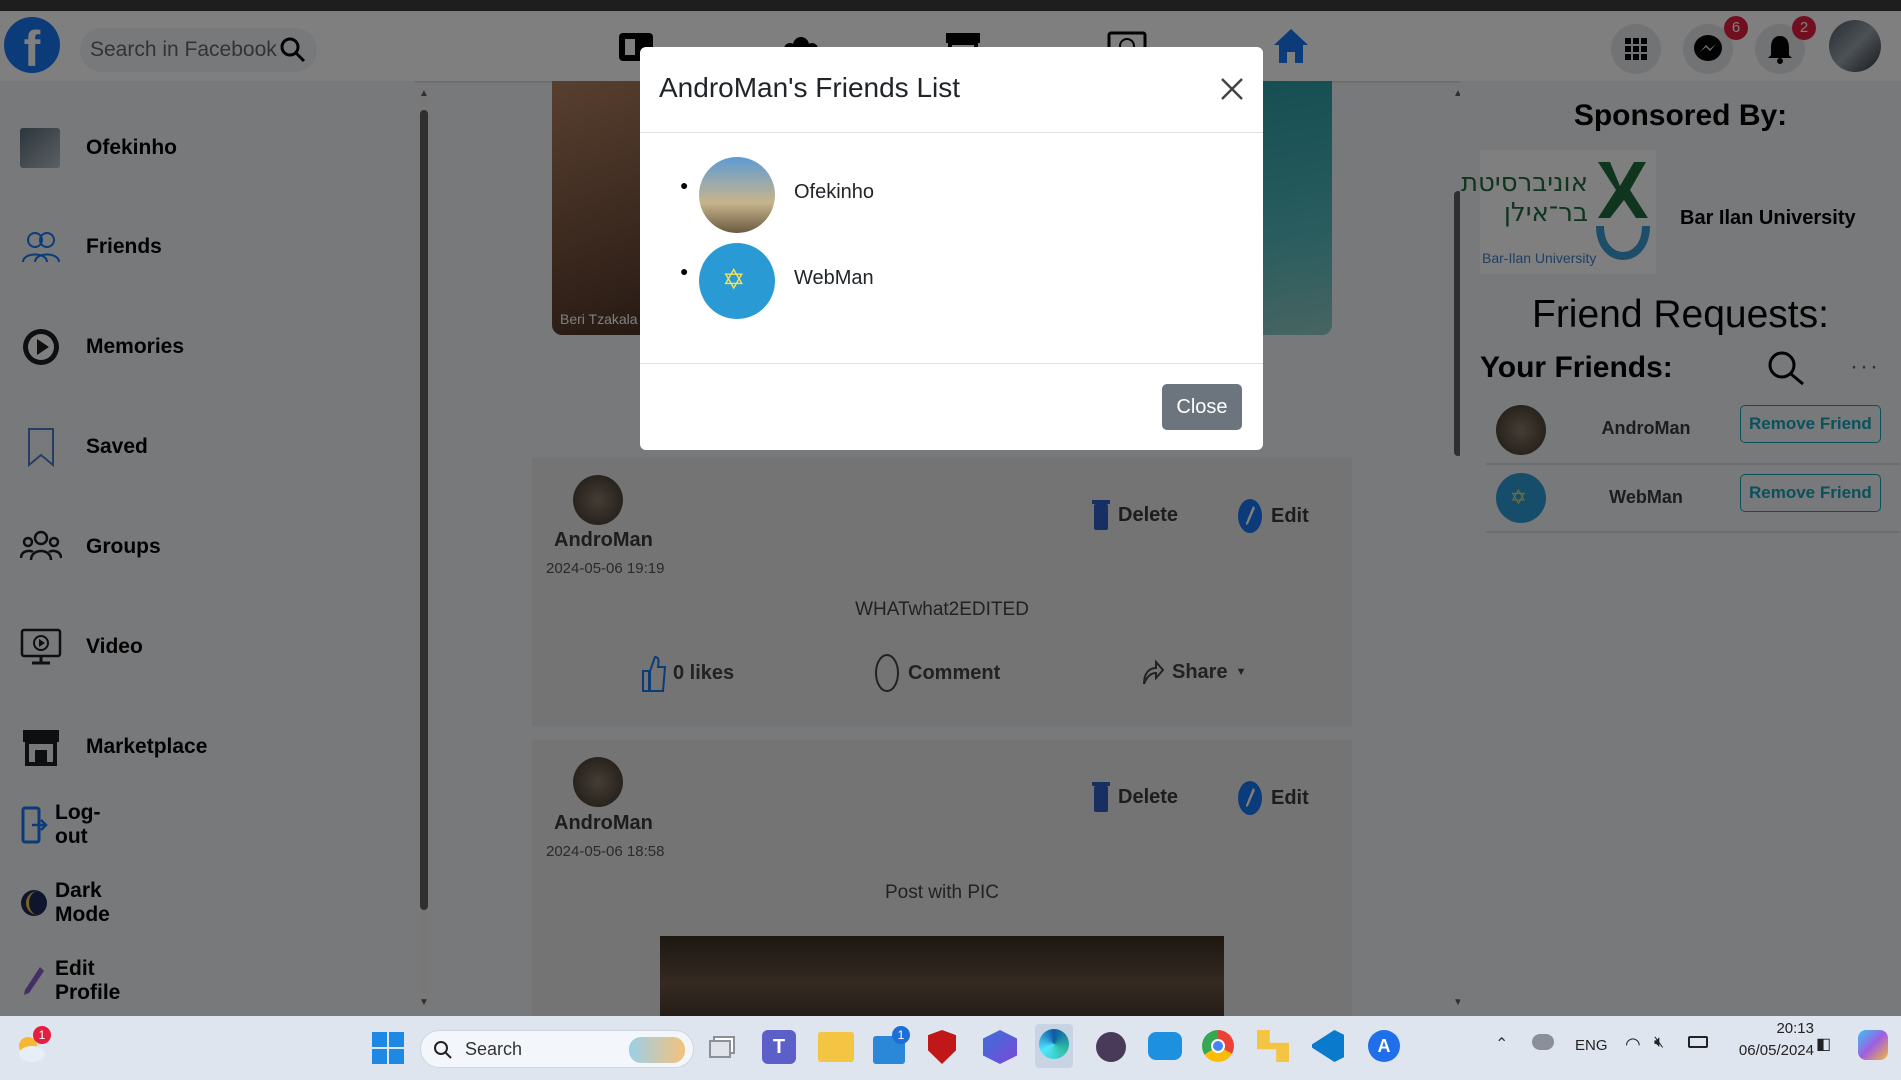 The height and width of the screenshot is (1080, 1901). Describe the element at coordinates (1823, 1044) in the screenshot. I see `notification-center-icon: ◧` at that location.